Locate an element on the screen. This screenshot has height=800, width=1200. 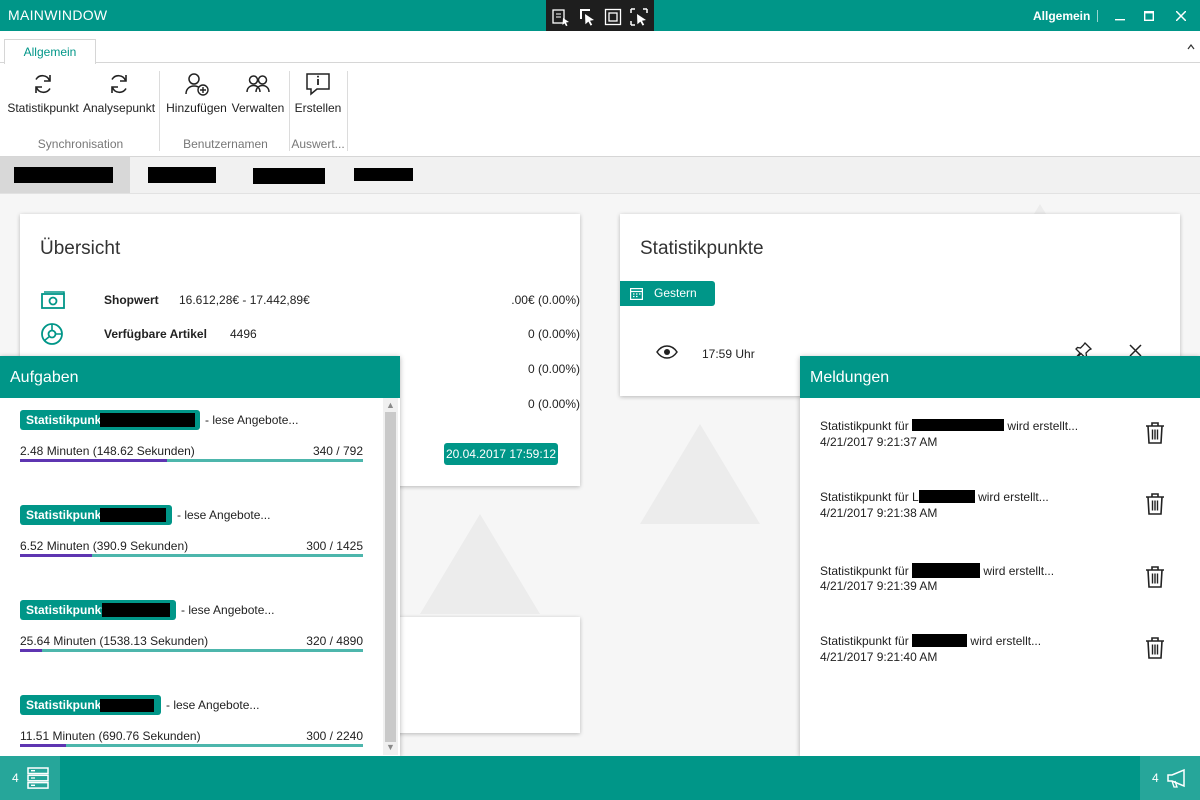
scroll-up-icon: ▲ is located at coordinates (390, 405).